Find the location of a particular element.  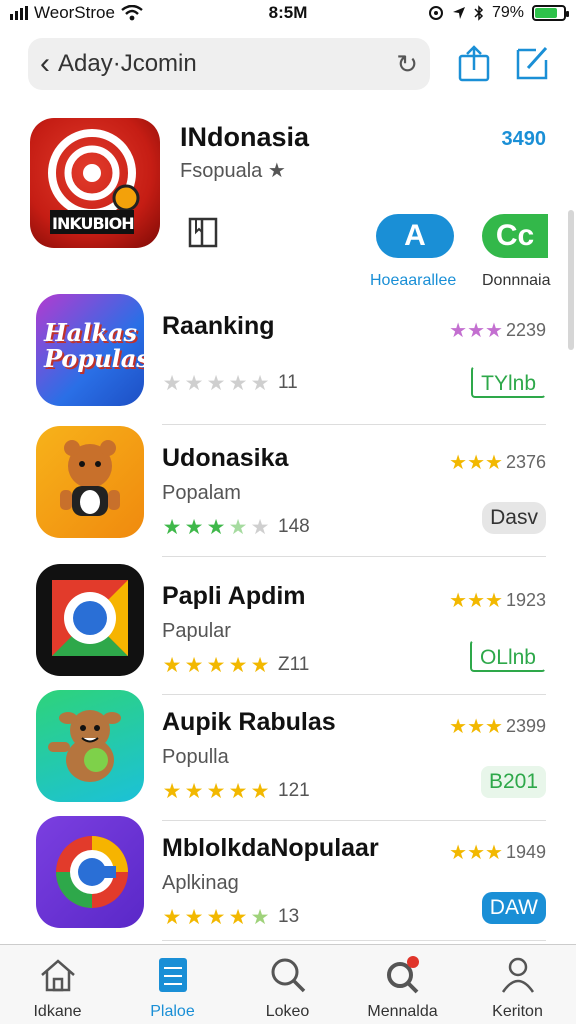

app-stars: ★ ★ ★ ★ ★ 11 is located at coordinates (230, 383).